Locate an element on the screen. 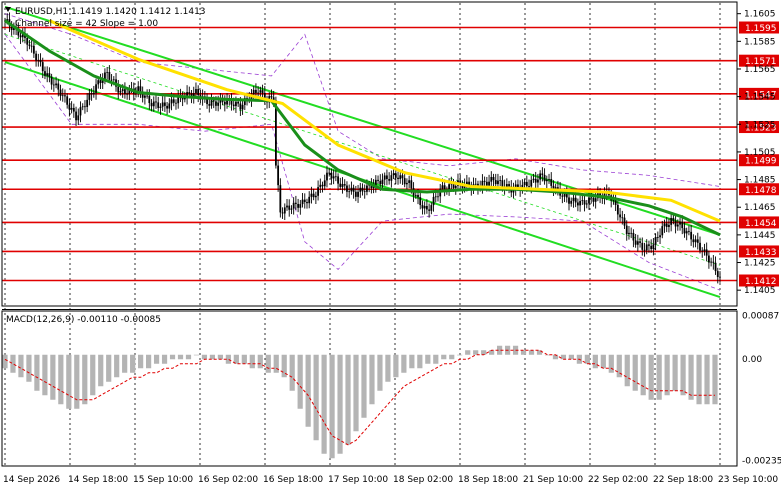  level-price-label: 1.1499 is located at coordinates (761, 162).